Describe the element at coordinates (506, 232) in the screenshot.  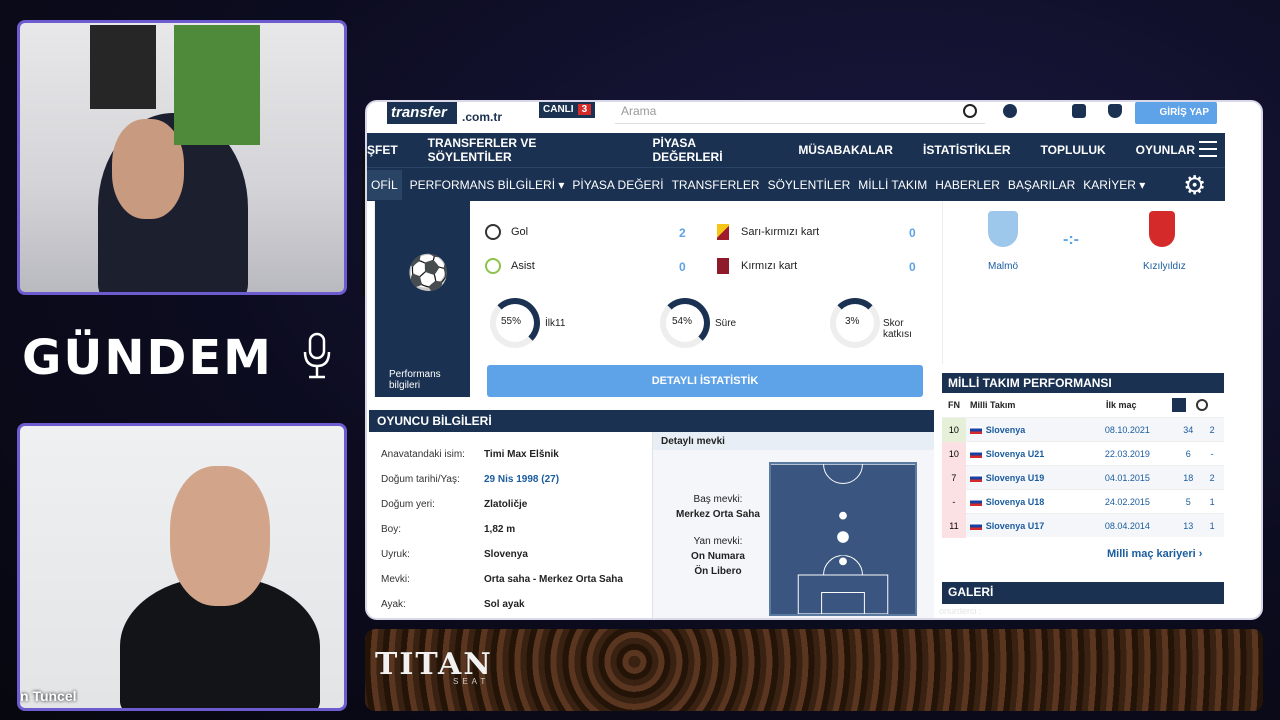
I see `stat-row-goals: Gol` at that location.